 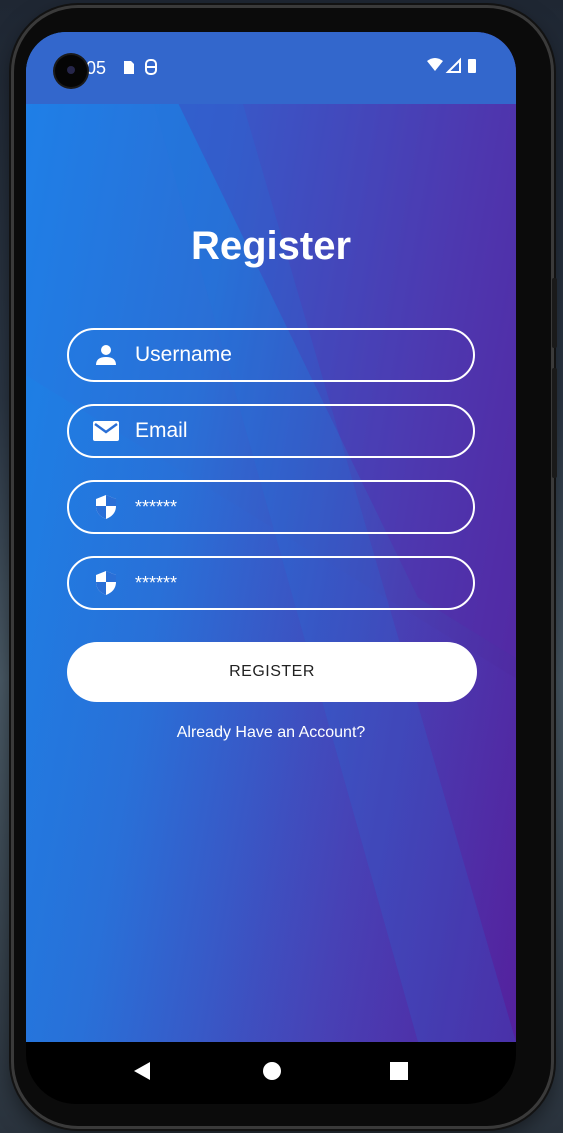 I want to click on system-icons, so click(x=454, y=68).